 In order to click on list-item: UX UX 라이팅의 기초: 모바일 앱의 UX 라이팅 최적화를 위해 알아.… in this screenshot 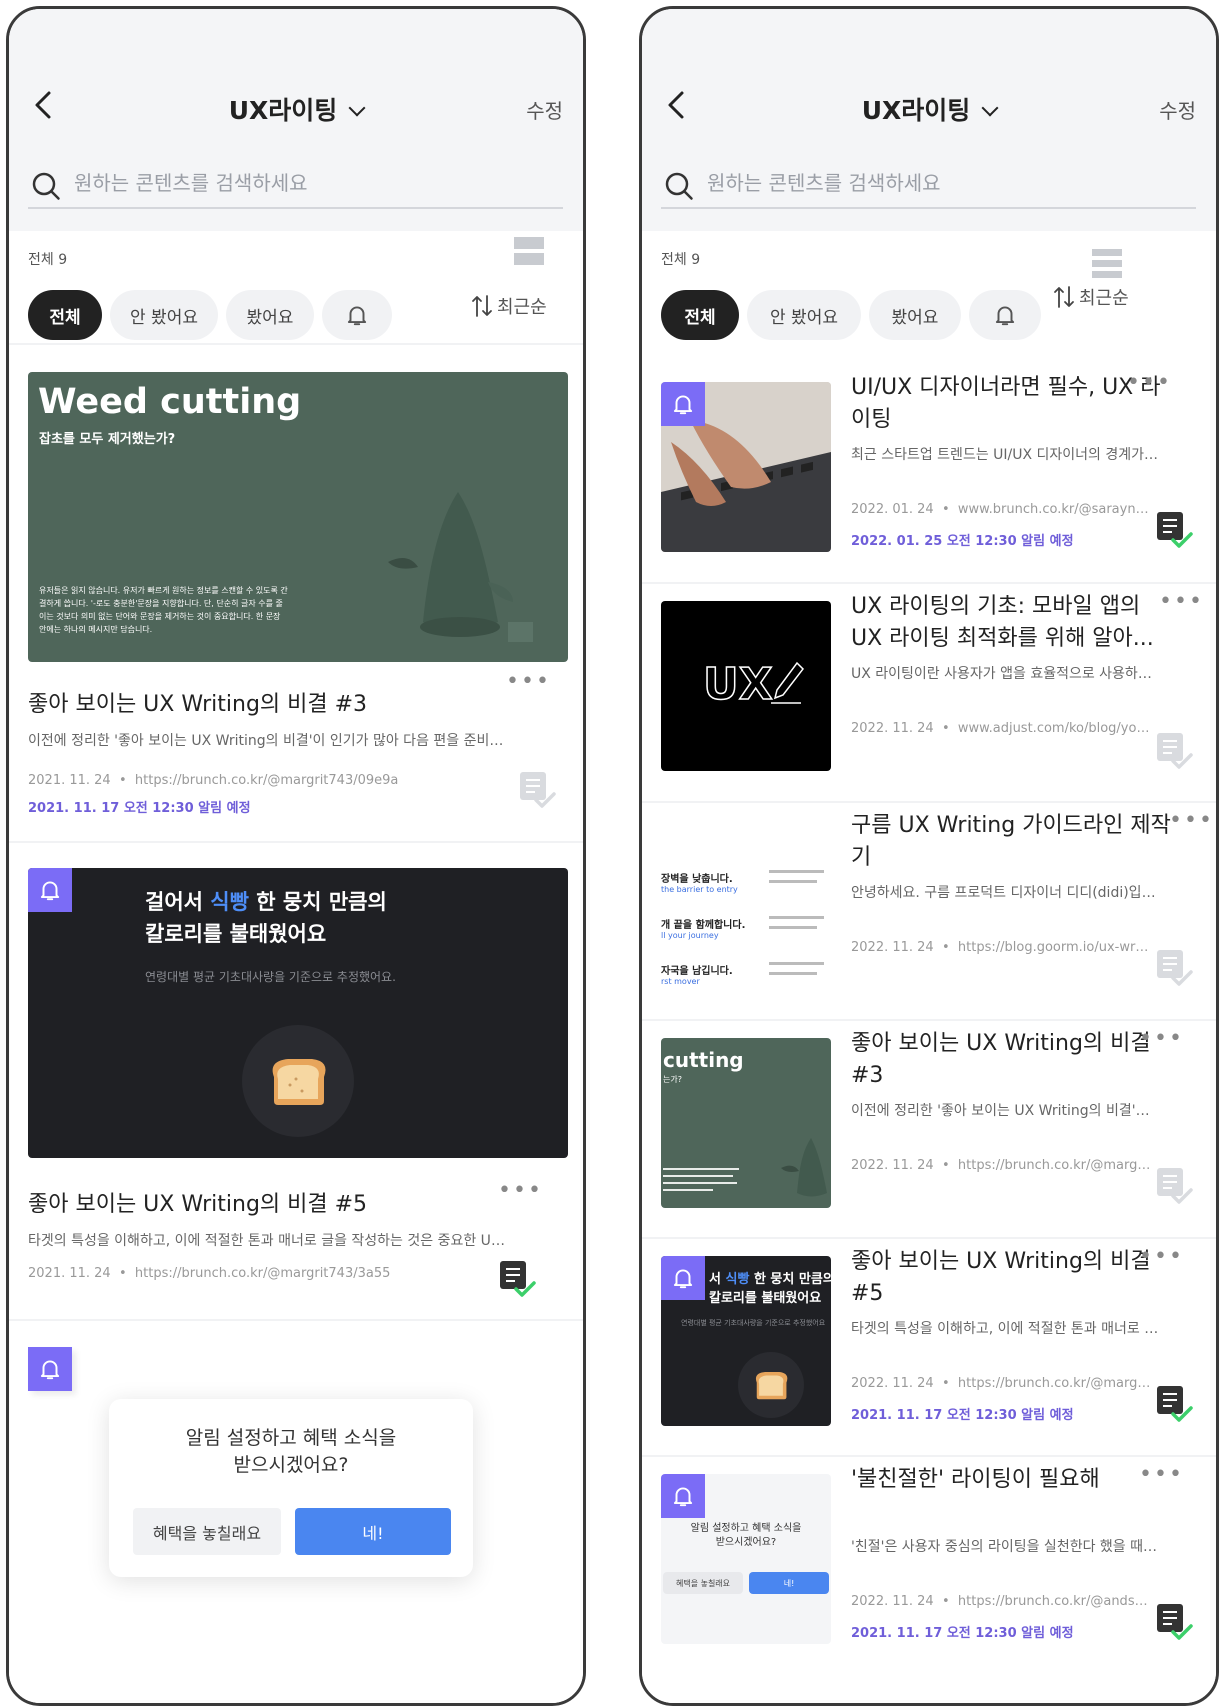, I will do `click(938, 700)`.